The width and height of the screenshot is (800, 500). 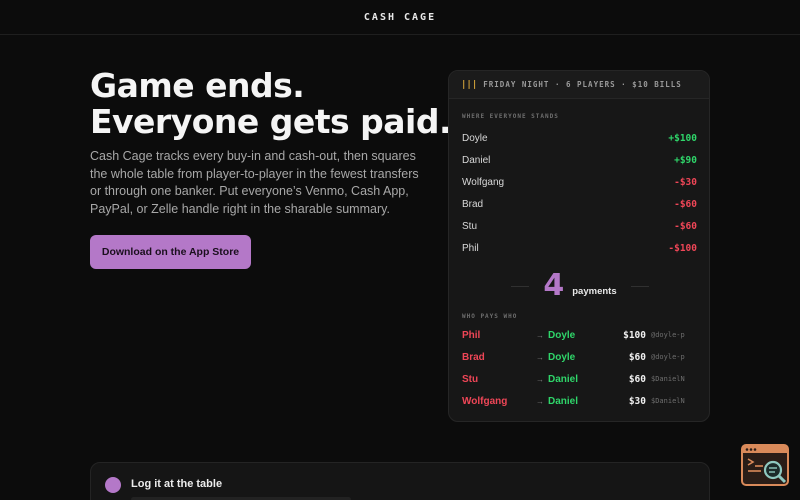 What do you see at coordinates (400, 481) in the screenshot?
I see `feature-step-card: Log it at the table` at bounding box center [400, 481].